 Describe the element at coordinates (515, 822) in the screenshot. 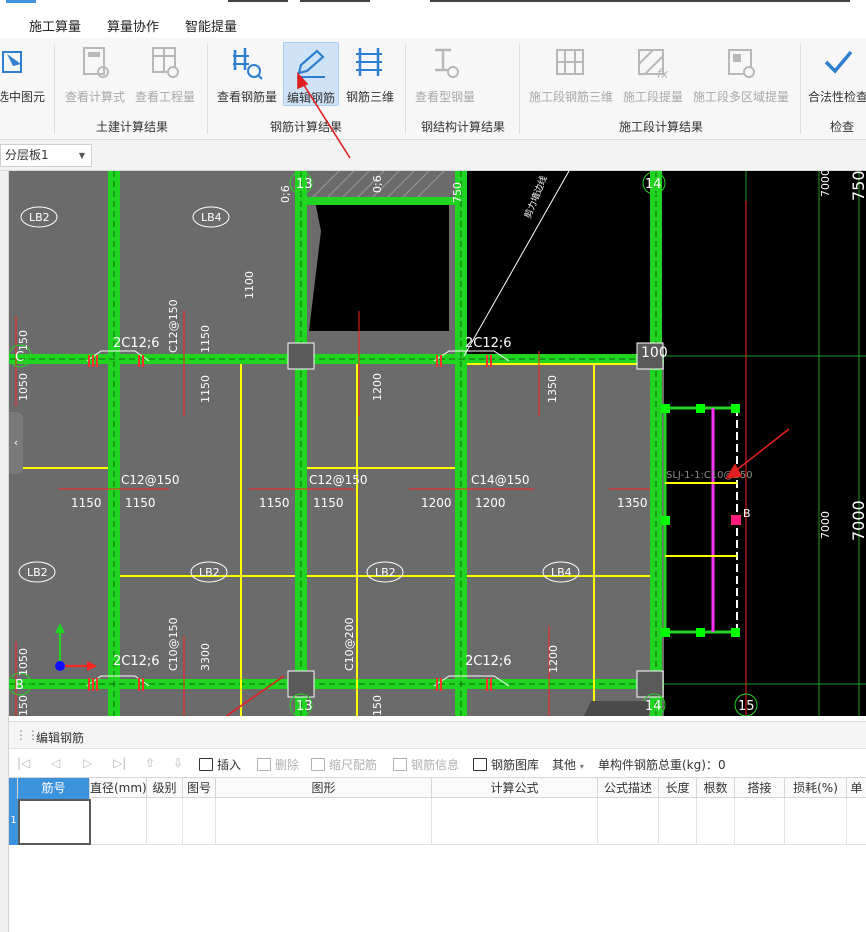

I see `cell-formula` at that location.